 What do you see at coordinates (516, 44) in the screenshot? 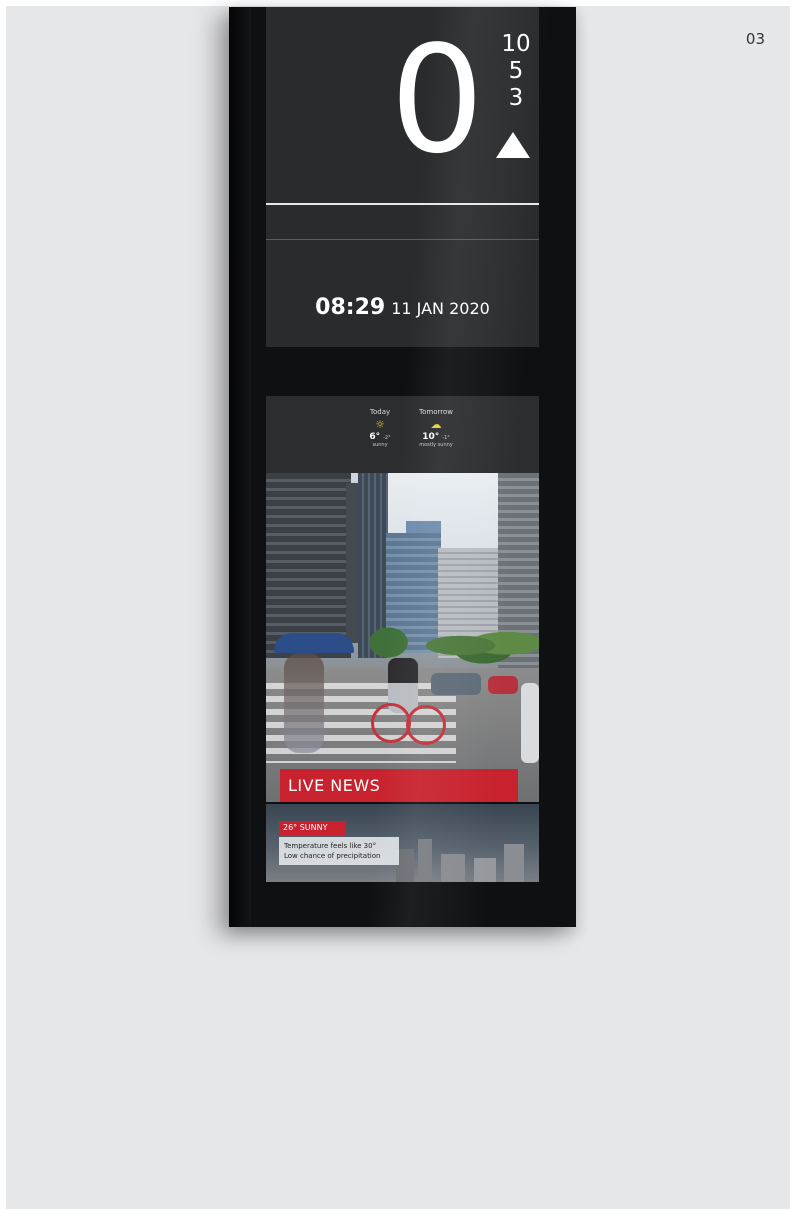
I see `queued-floor: 10` at bounding box center [516, 44].